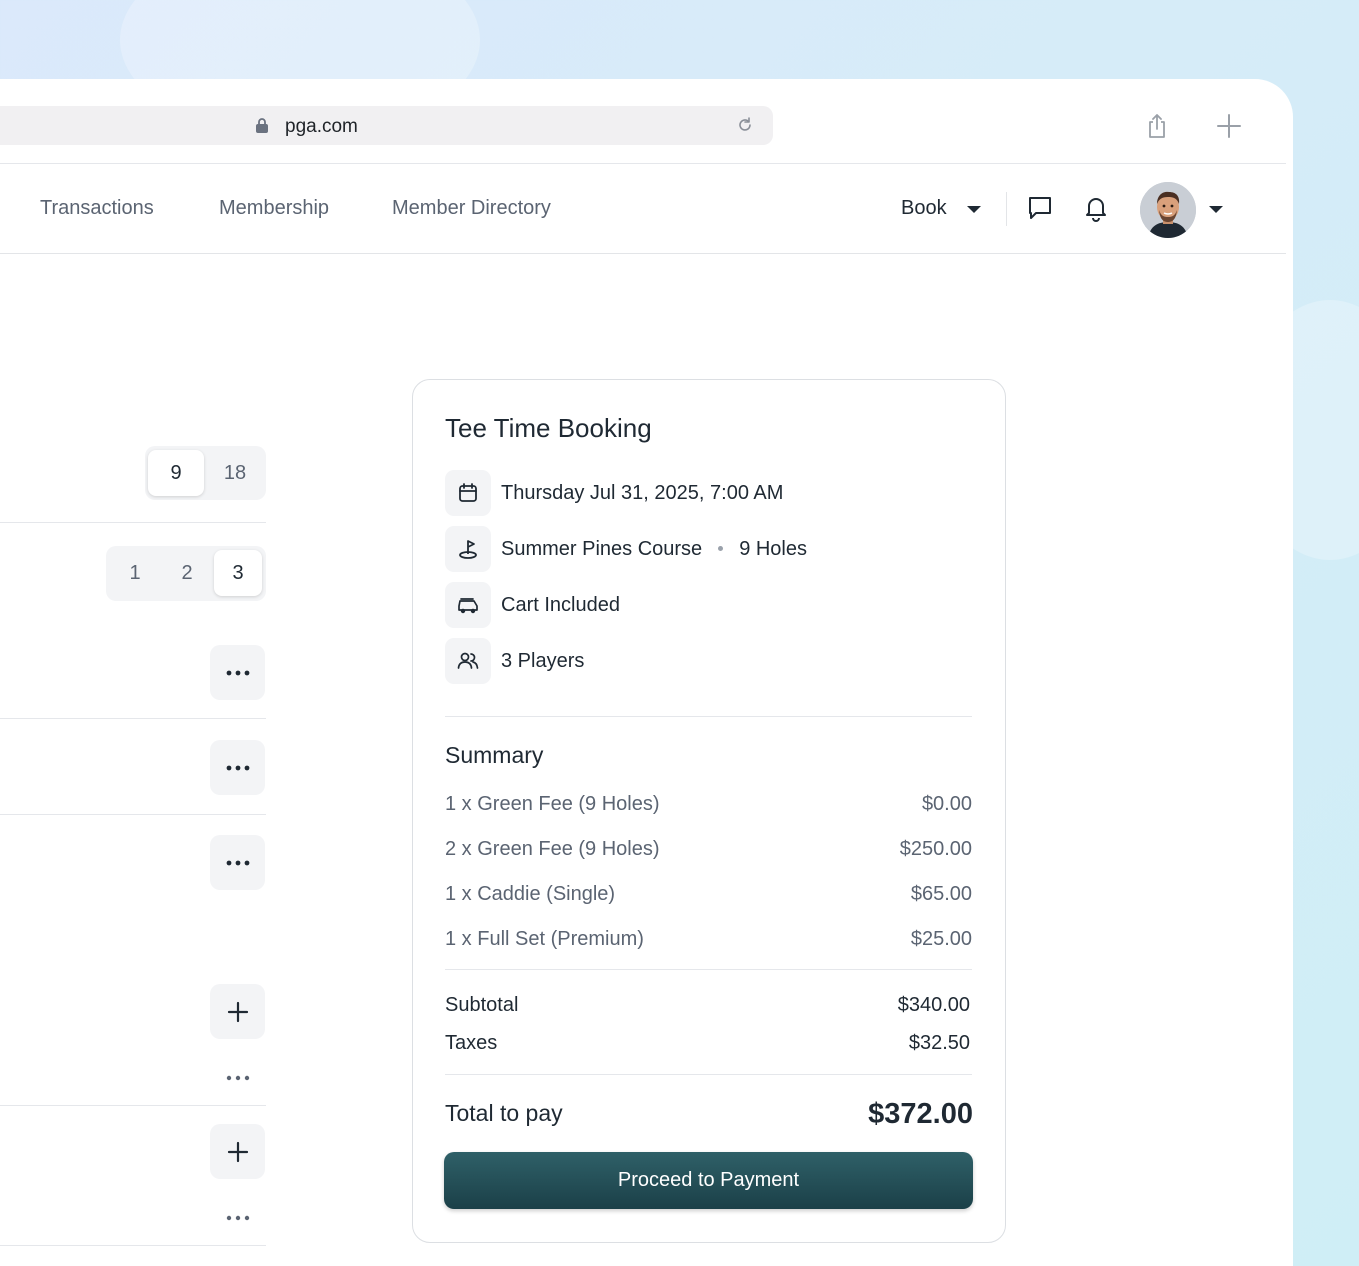  Describe the element at coordinates (708, 939) in the screenshot. I see `summary-line-item: 1 x Full Set (Premium) $25.00` at that location.